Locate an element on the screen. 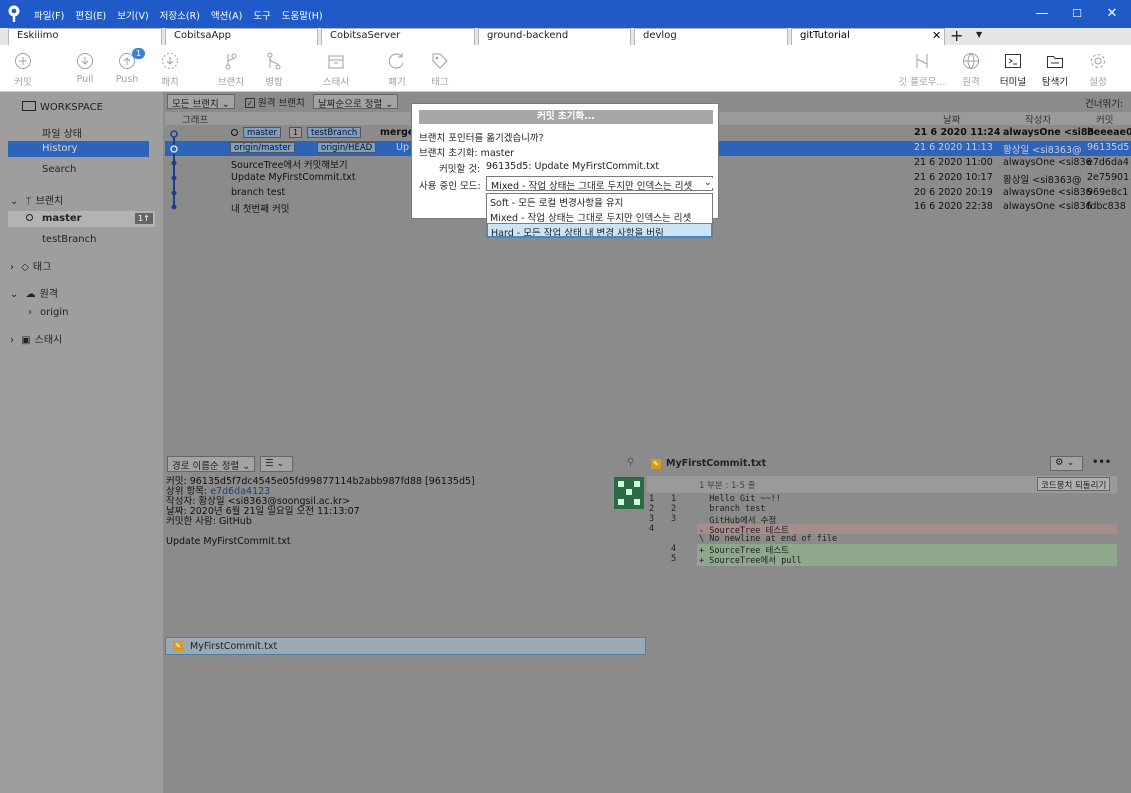  commit-plus-icon is located at coordinates (23, 61).